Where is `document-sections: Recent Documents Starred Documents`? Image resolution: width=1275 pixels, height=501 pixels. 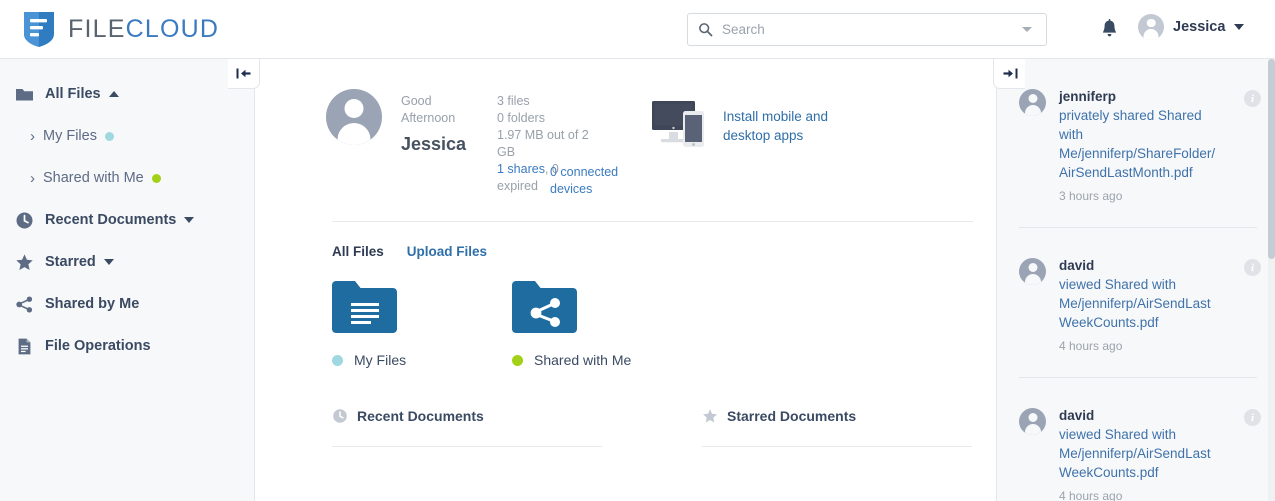 document-sections: Recent Documents Starred Documents is located at coordinates (625, 407).